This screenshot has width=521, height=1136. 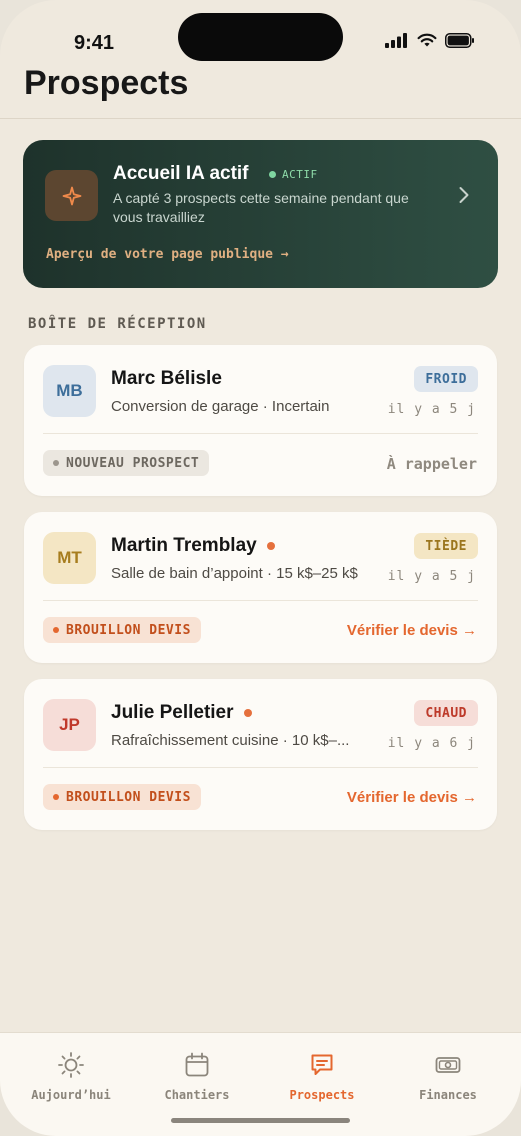 I want to click on home-indicator, so click(x=260, y=1120).